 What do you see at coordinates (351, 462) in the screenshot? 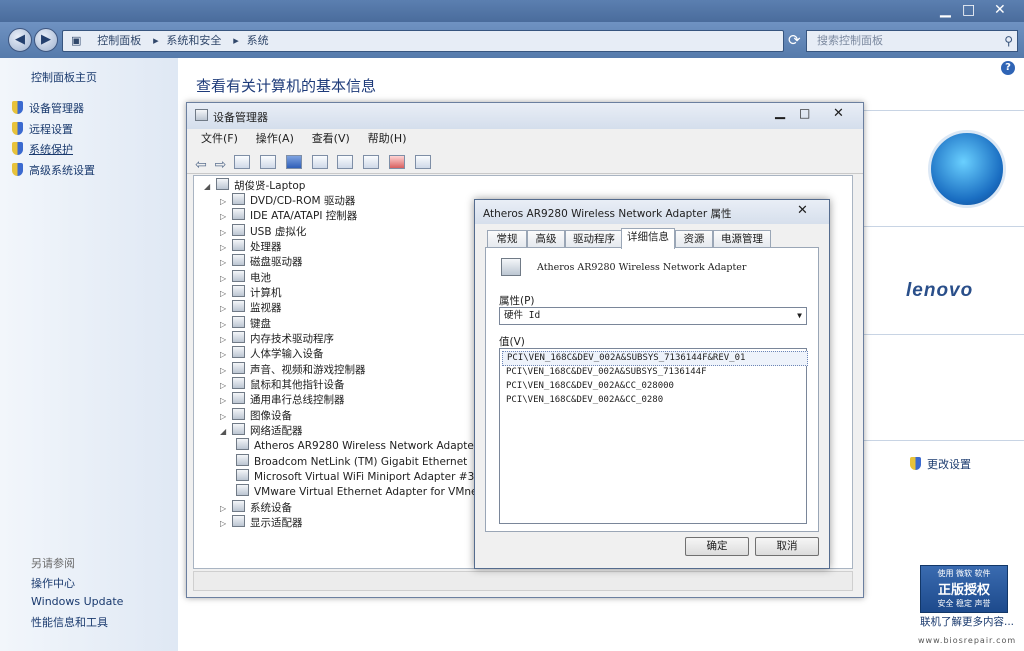
I see `tree-device: Broadcom NetLink (TM) Gigabit Ethernet` at bounding box center [351, 462].